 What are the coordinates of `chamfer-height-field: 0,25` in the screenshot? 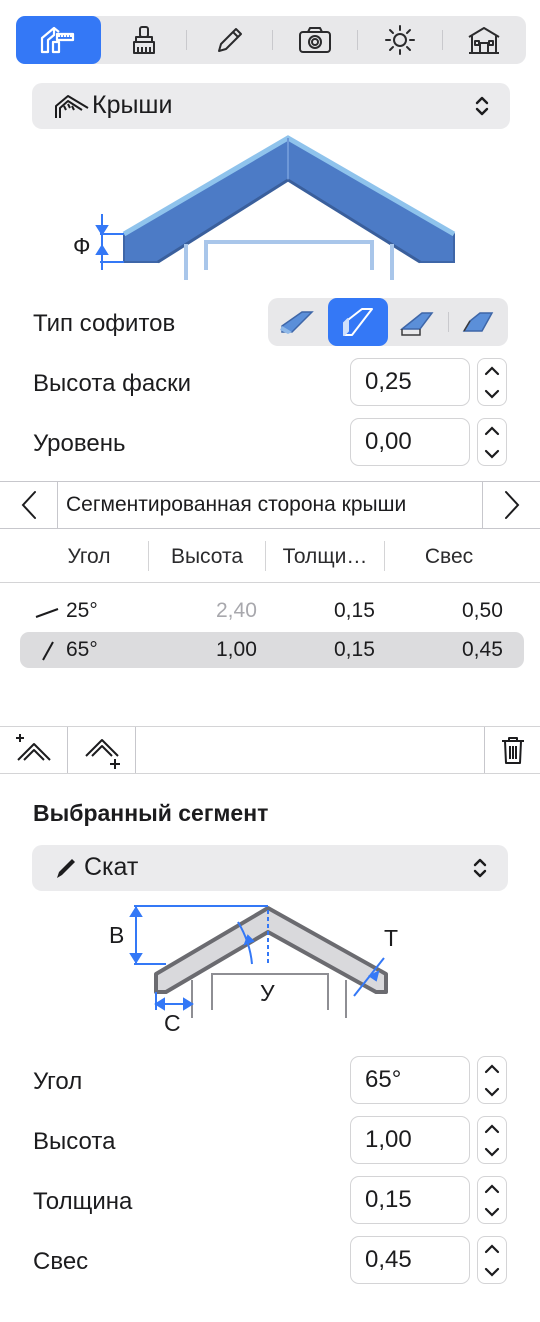 It's located at (410, 382).